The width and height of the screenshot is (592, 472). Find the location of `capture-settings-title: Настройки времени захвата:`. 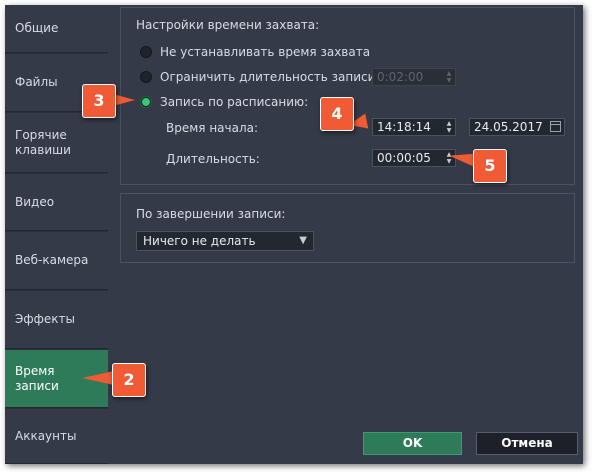

capture-settings-title: Настройки времени захвата: is located at coordinates (228, 25).